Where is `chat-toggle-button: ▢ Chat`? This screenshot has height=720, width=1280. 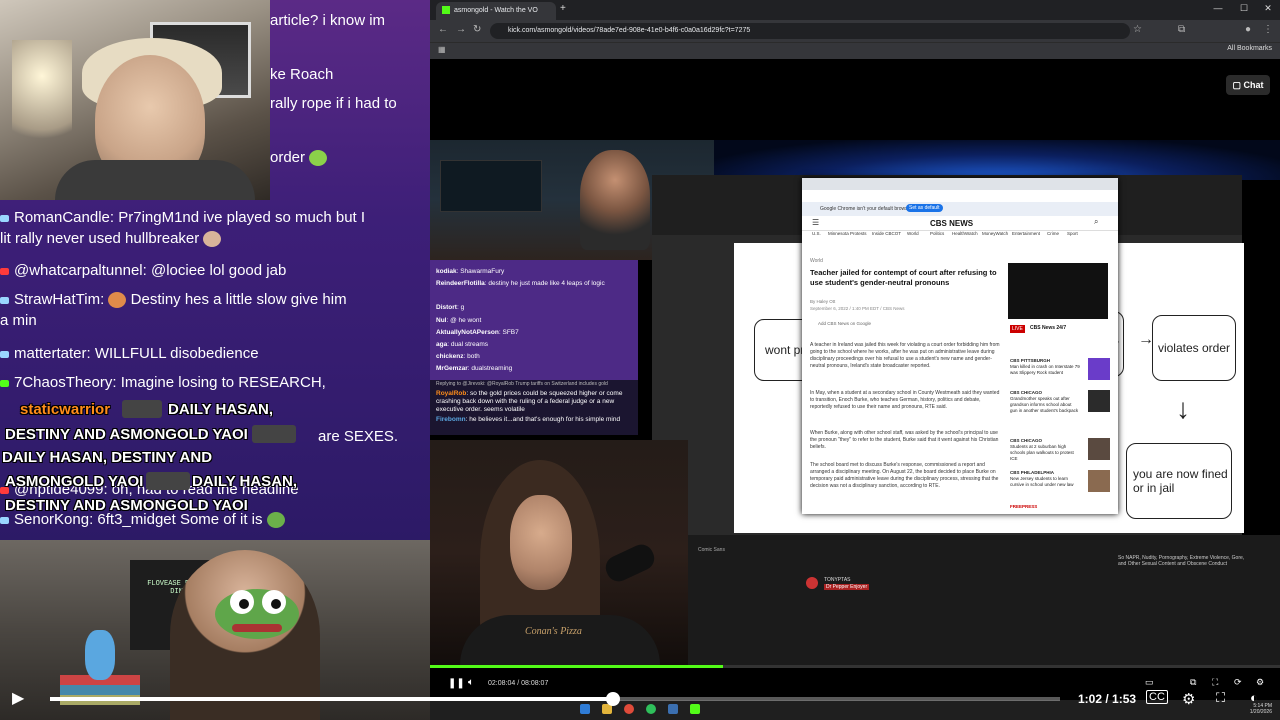
chat-toggle-button: ▢ Chat is located at coordinates (1248, 85).